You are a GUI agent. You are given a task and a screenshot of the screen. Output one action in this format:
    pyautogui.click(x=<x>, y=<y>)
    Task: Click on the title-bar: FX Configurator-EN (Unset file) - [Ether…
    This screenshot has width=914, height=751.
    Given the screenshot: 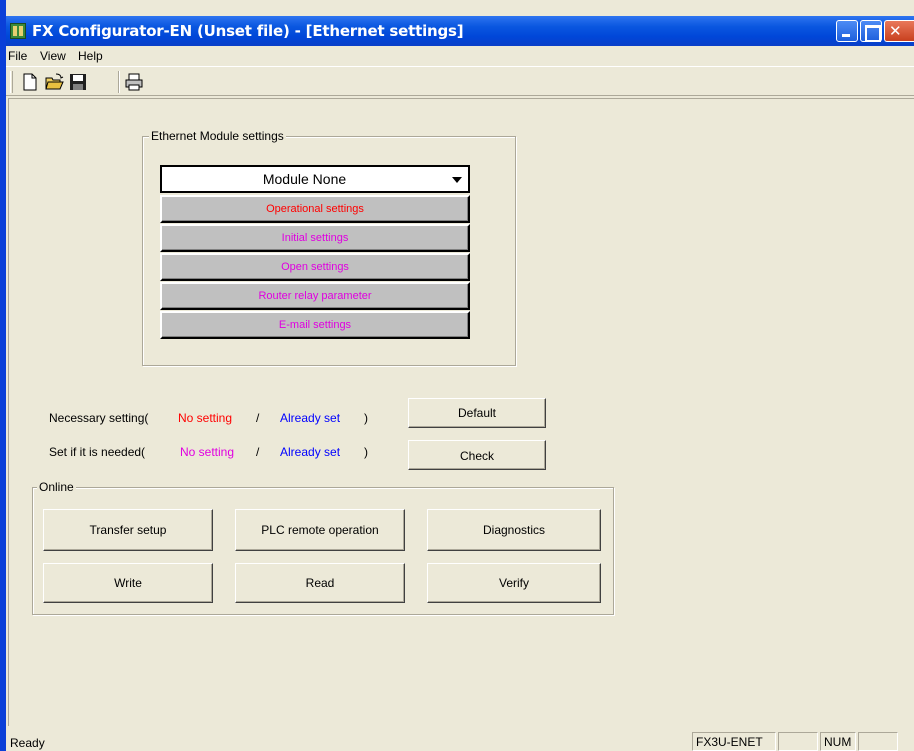 What is the action you would take?
    pyautogui.click(x=460, y=31)
    